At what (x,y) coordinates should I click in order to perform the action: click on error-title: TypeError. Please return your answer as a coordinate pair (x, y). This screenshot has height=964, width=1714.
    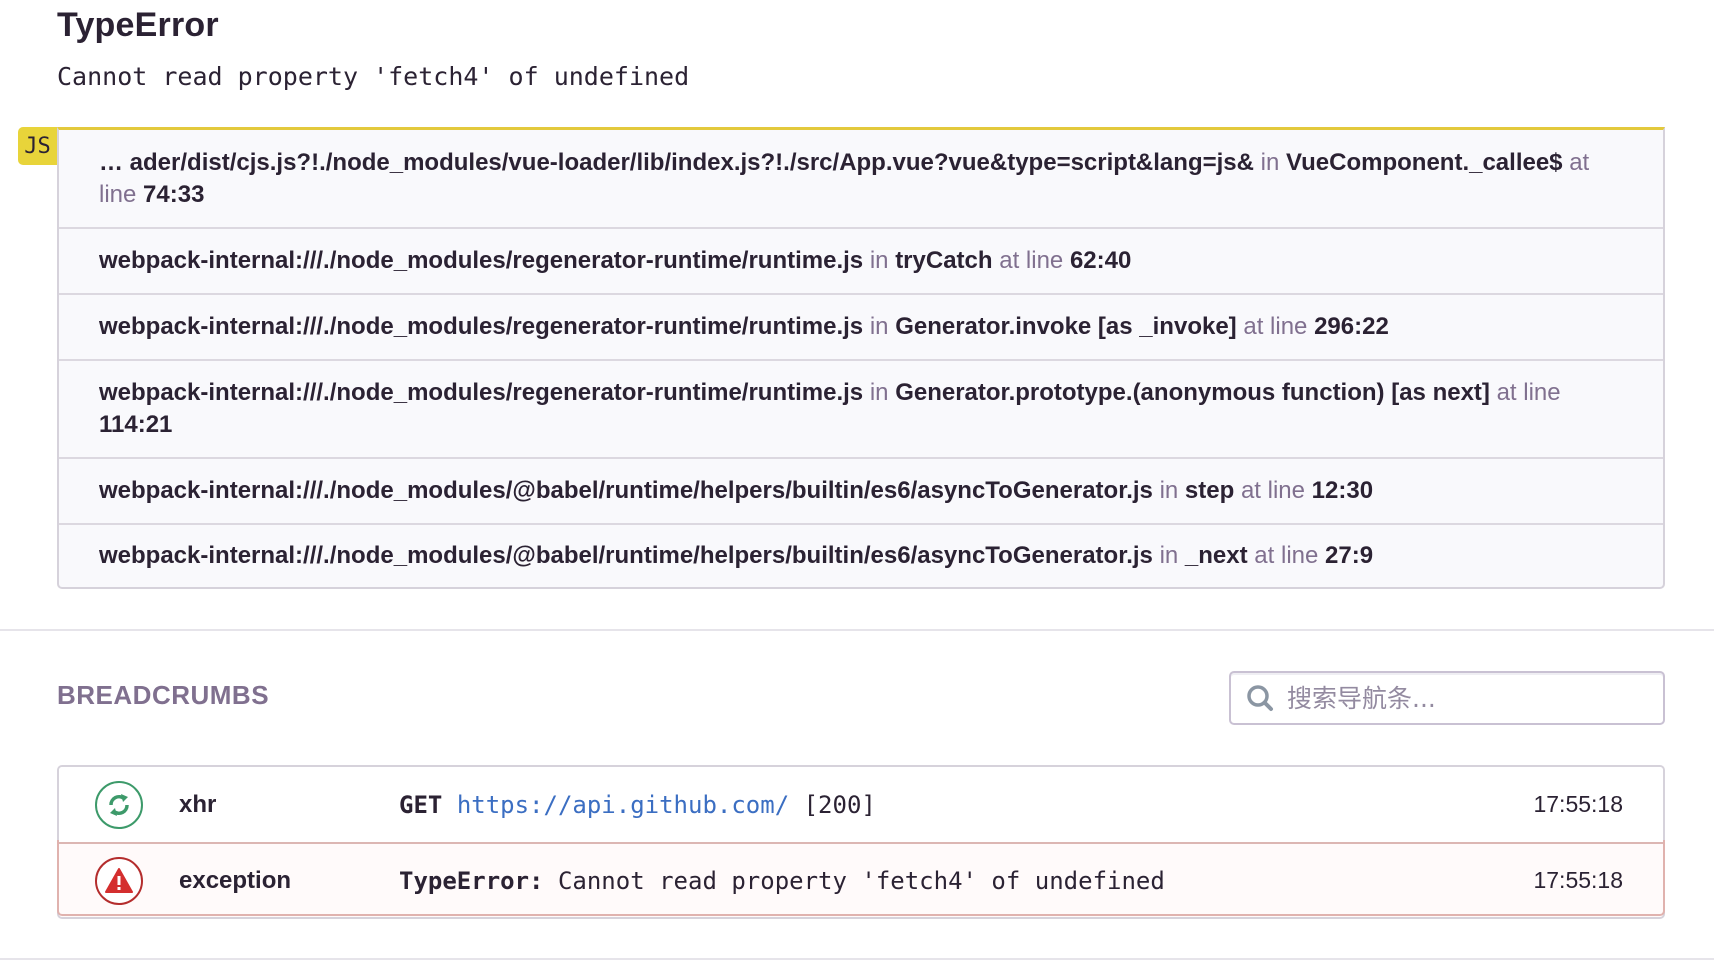
    Looking at the image, I should click on (138, 25).